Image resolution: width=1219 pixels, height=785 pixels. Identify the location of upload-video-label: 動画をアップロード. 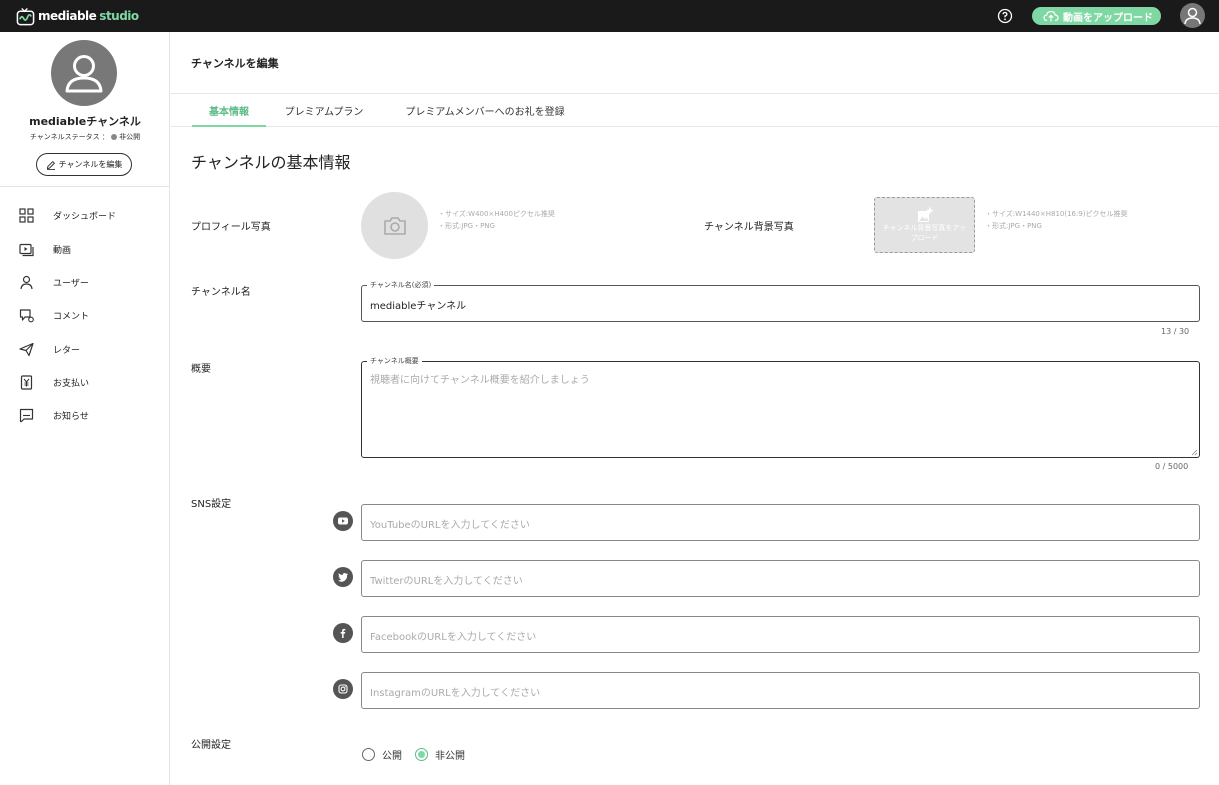
(1108, 18).